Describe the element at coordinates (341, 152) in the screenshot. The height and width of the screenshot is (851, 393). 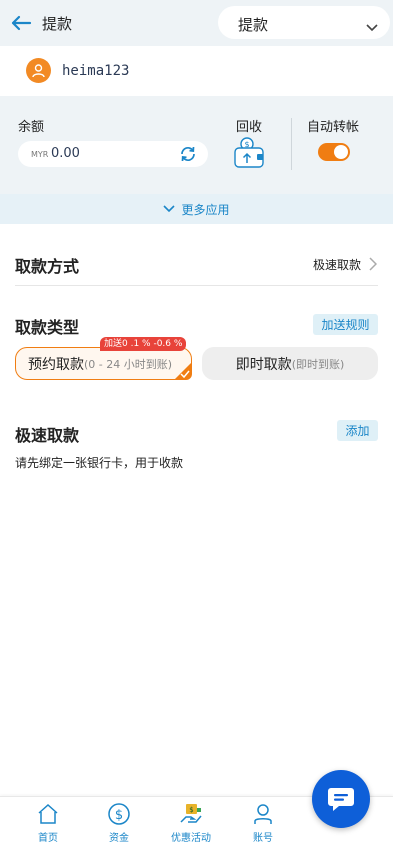
I see `toggle-knob` at that location.